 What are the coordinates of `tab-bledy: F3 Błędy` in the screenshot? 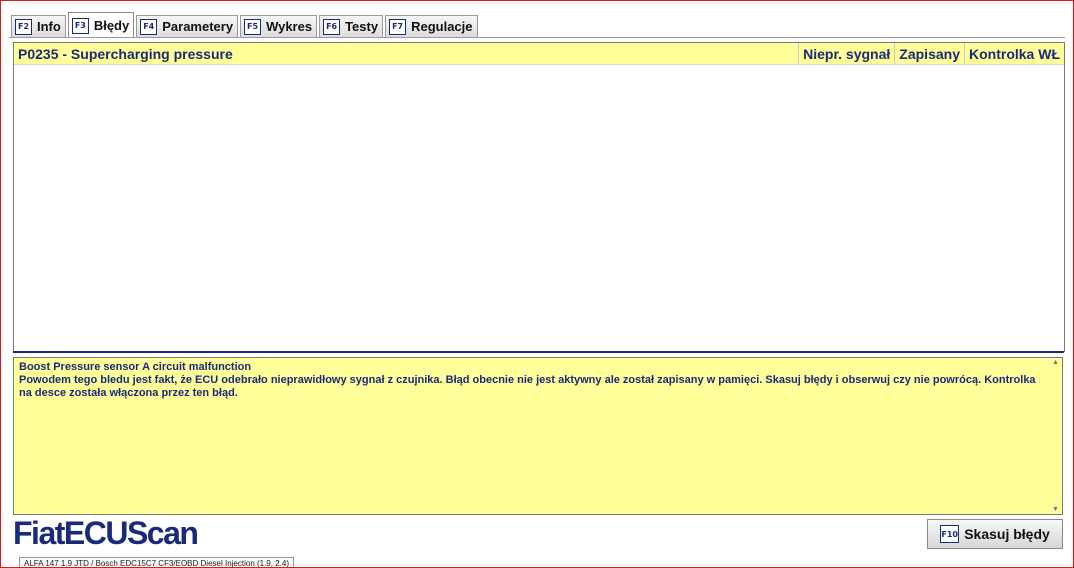 It's located at (101, 25).